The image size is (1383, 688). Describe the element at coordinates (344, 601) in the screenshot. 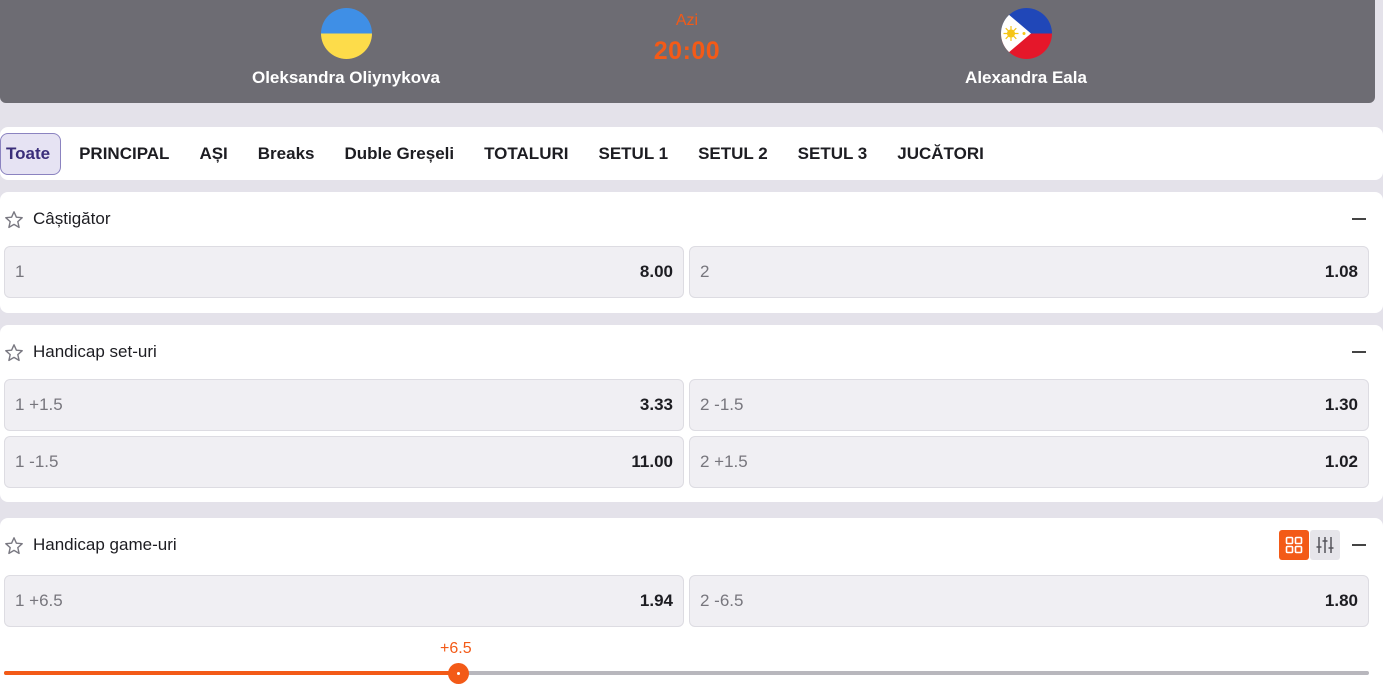

I see `odd-button: 1 +6.5 1.94` at that location.